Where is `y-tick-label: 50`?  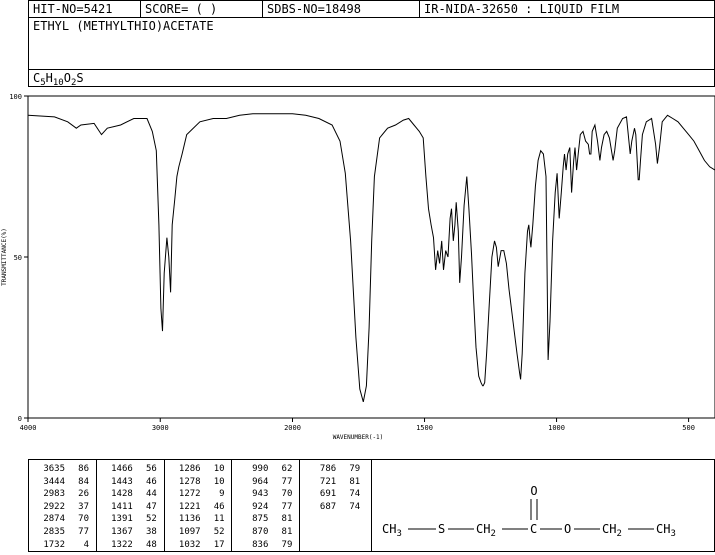 y-tick-label: 50 is located at coordinates (18, 258).